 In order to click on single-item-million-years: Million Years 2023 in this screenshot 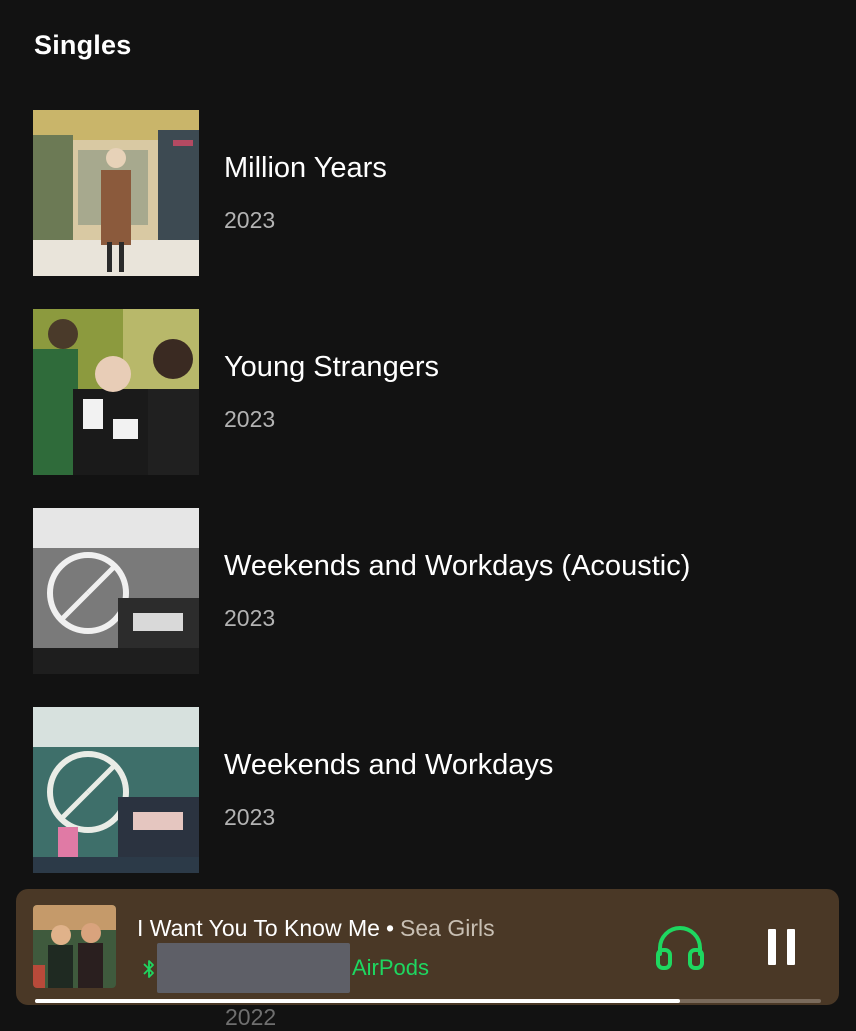, I will do `click(428, 193)`.